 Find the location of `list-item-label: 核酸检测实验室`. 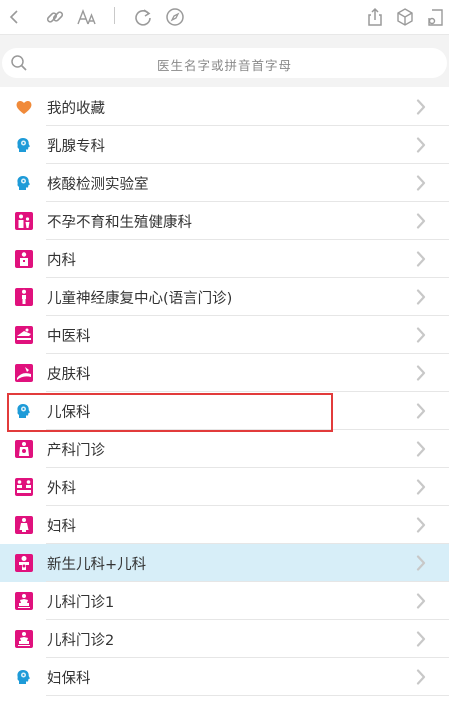

list-item-label: 核酸检测实验室 is located at coordinates (98, 185).